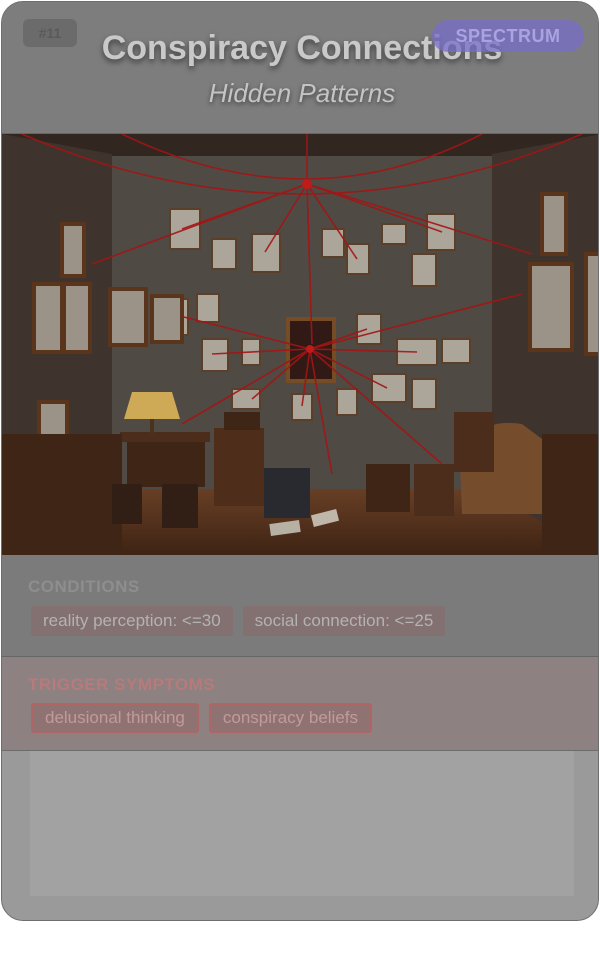 The image size is (600, 960). What do you see at coordinates (122, 684) in the screenshot?
I see `trigger-symptoms-heading: TRIGGER SYMPTOMS` at bounding box center [122, 684].